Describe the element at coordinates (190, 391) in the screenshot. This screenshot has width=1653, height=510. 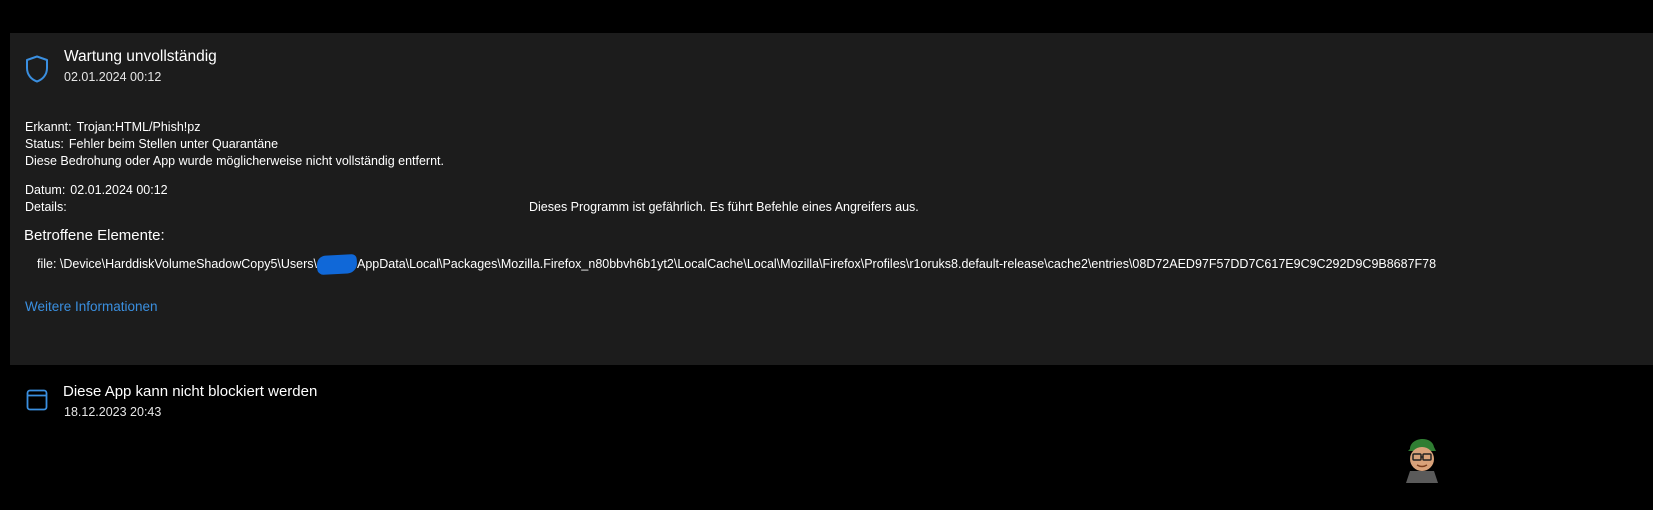
I see `second-item-title: Diese App kann nicht blockiert werden` at that location.